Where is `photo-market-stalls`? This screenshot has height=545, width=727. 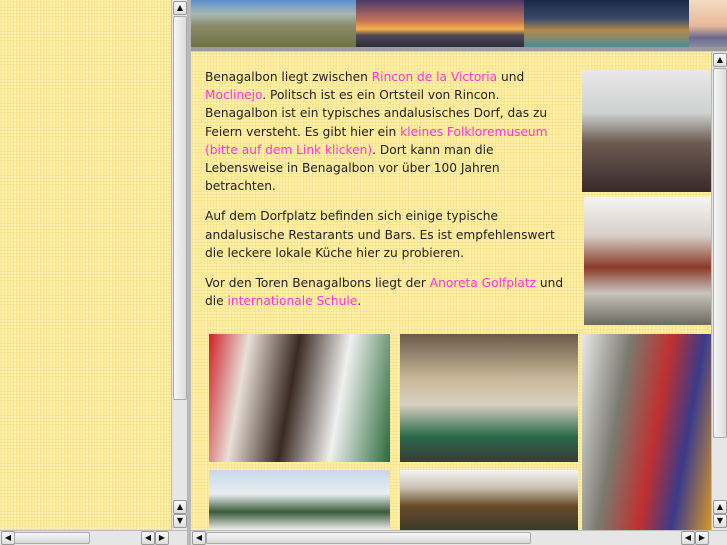
photo-market-stalls is located at coordinates (648, 261).